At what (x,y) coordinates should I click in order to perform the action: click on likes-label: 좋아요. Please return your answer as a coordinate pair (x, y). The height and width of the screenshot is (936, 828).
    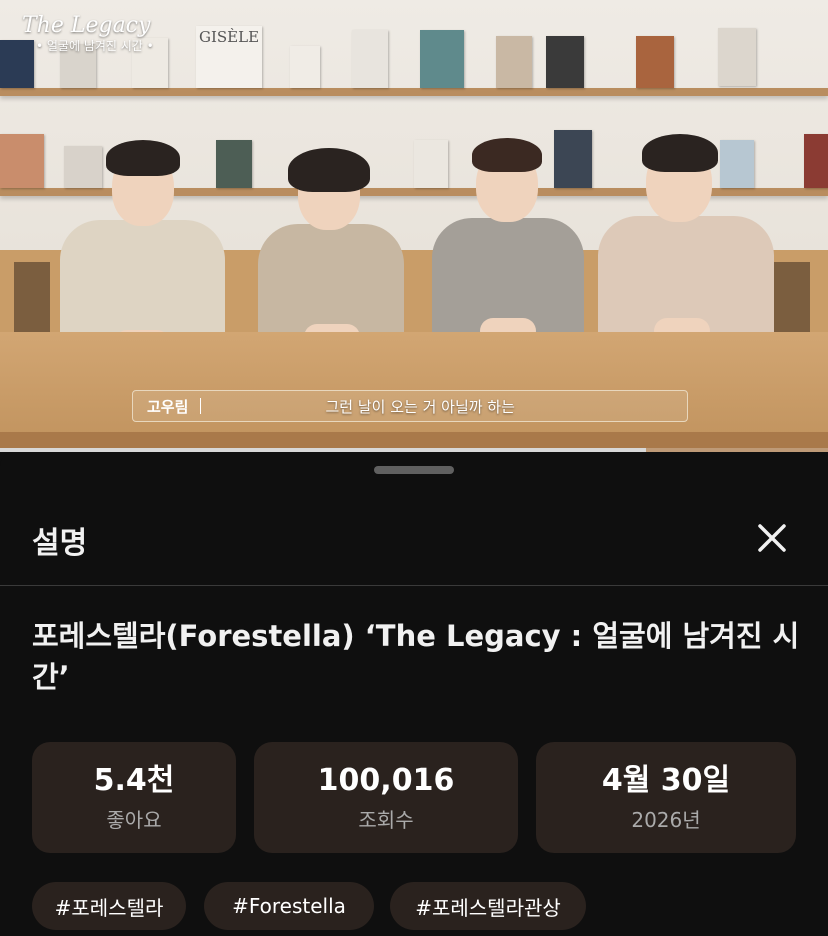
    Looking at the image, I should click on (134, 820).